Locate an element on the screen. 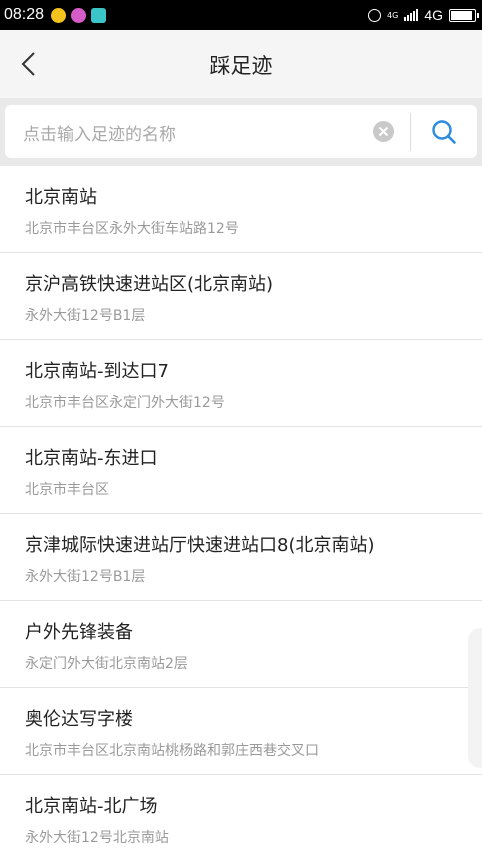  search-box: 点击输入足迹的名称 is located at coordinates (241, 131).